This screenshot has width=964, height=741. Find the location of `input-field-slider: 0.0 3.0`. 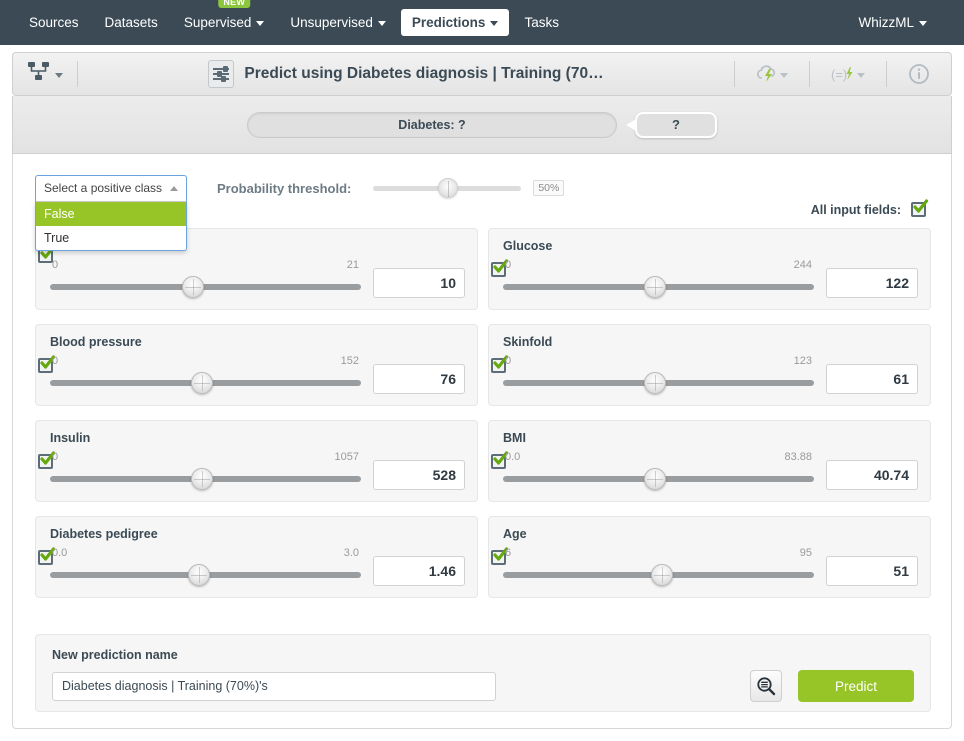

input-field-slider: 0.0 3.0 is located at coordinates (205, 568).